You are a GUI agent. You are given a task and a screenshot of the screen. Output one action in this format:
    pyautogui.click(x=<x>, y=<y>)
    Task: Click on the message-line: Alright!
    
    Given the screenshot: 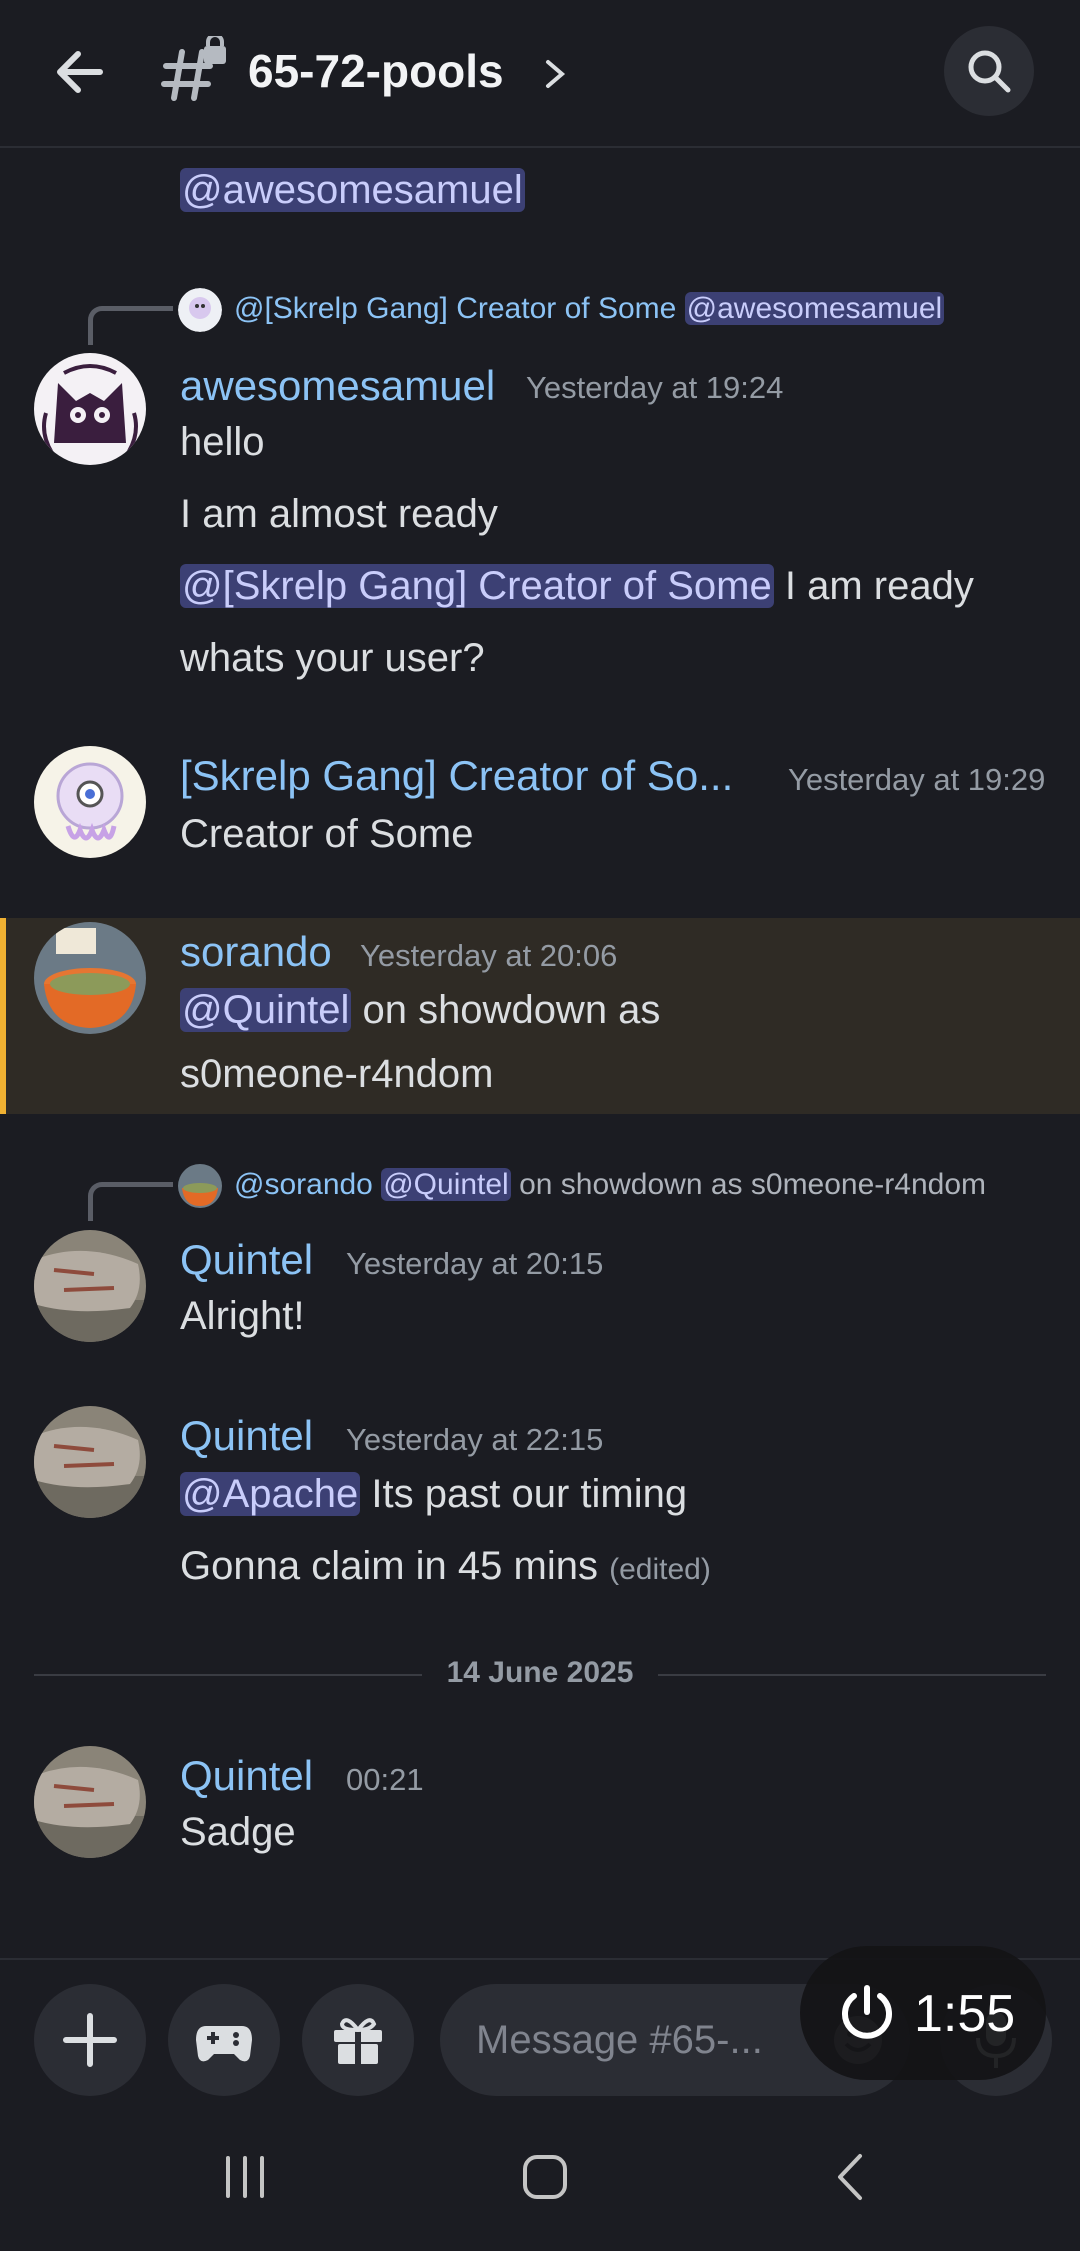 What is the action you would take?
    pyautogui.click(x=242, y=1316)
    